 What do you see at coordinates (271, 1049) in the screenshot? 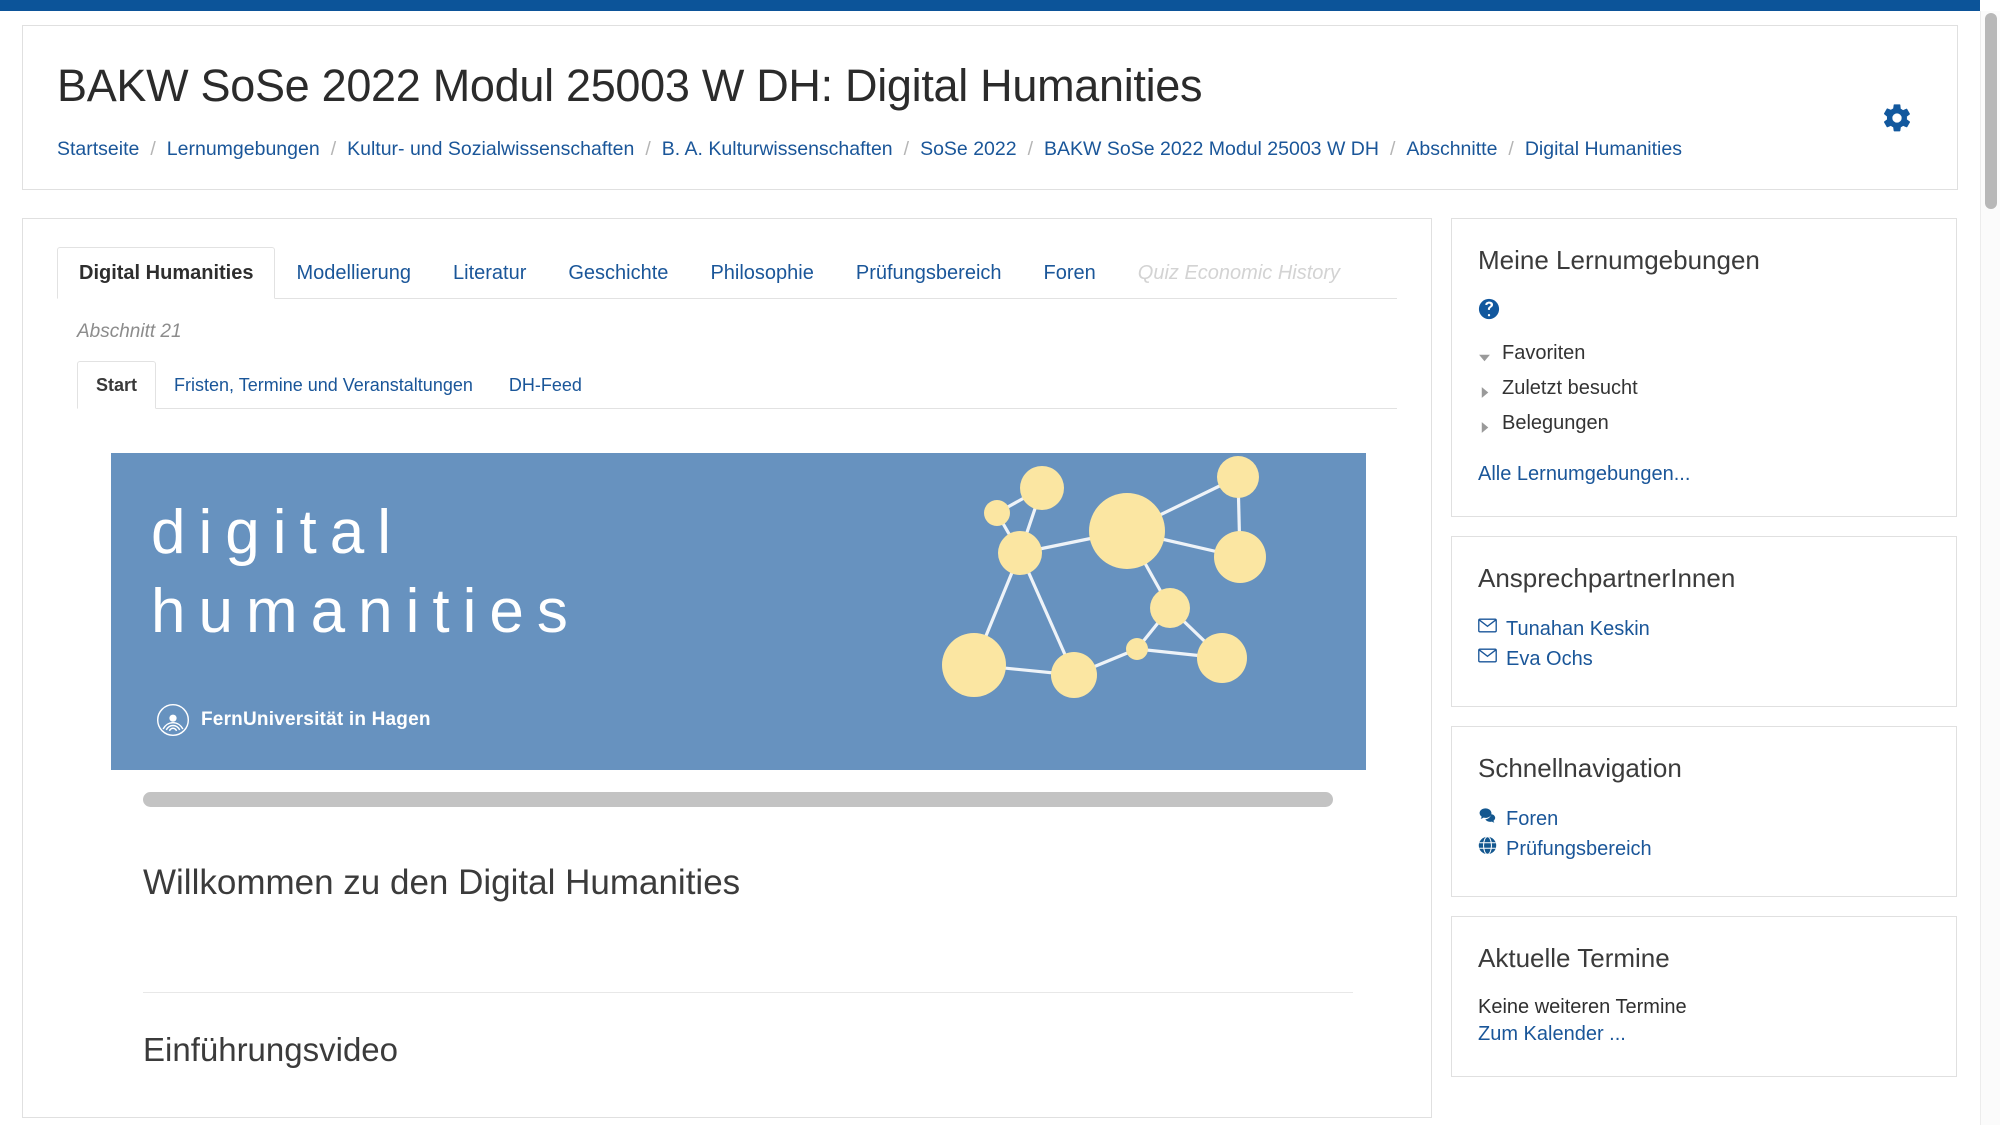
I see `content-subheading: Einführungsvideo` at bounding box center [271, 1049].